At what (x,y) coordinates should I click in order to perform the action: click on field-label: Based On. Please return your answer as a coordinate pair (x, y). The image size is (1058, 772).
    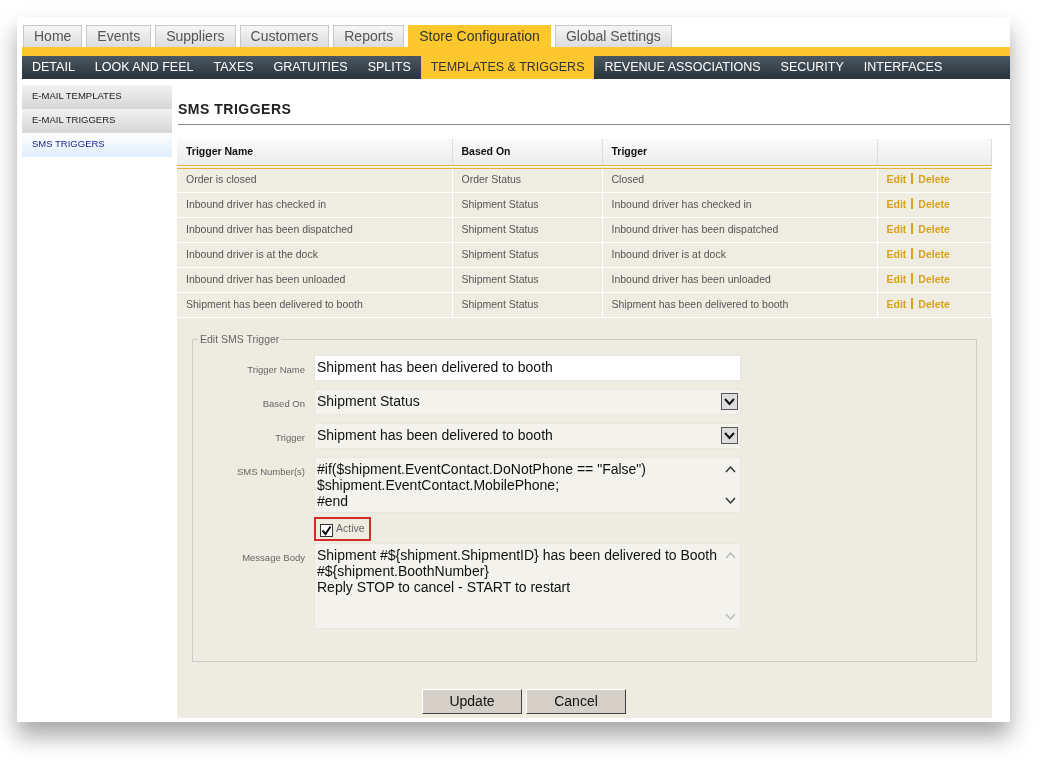
    Looking at the image, I should click on (283, 404).